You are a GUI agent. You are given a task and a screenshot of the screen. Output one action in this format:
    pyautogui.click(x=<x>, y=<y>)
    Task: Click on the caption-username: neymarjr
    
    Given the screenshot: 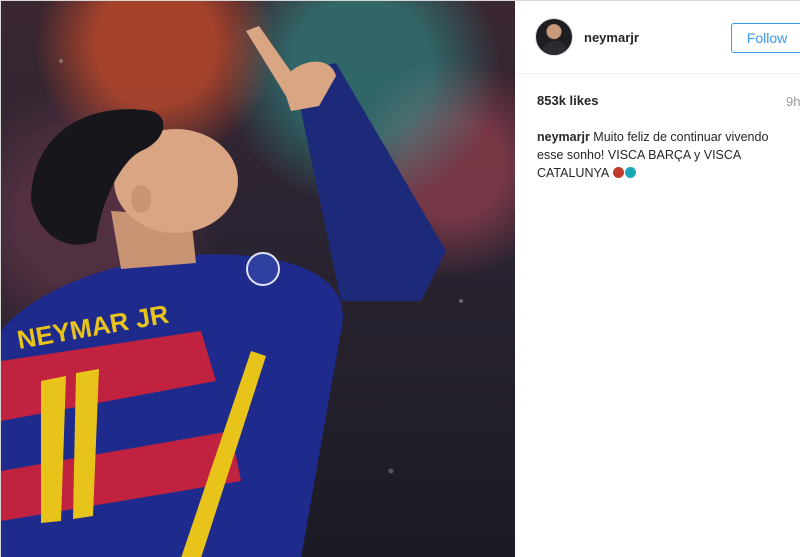 What is the action you would take?
    pyautogui.click(x=563, y=137)
    